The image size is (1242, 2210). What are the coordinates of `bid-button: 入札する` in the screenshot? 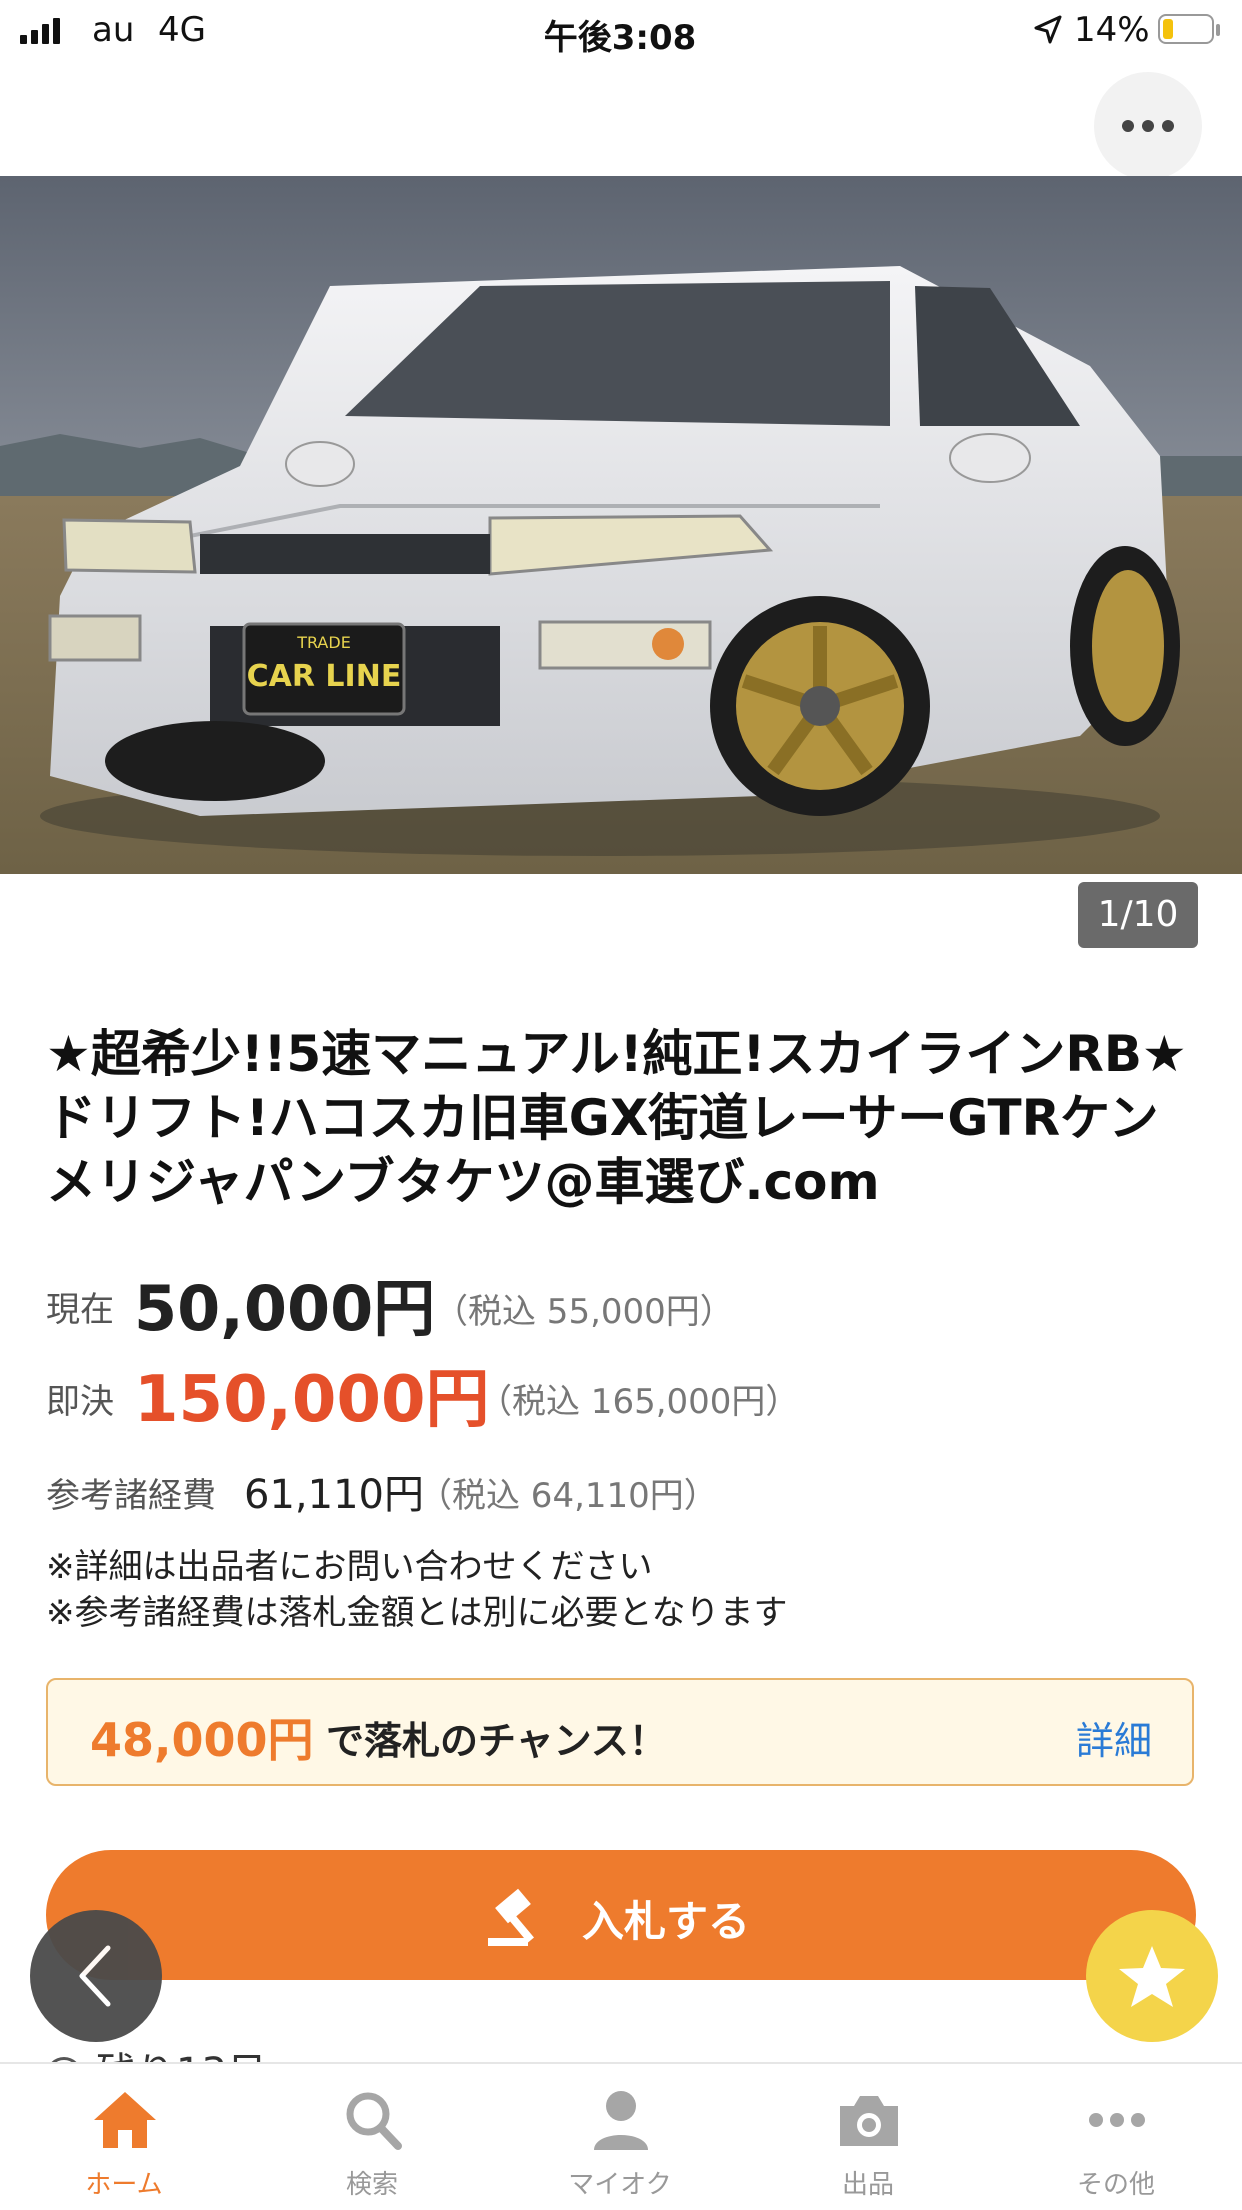 It's located at (621, 1915).